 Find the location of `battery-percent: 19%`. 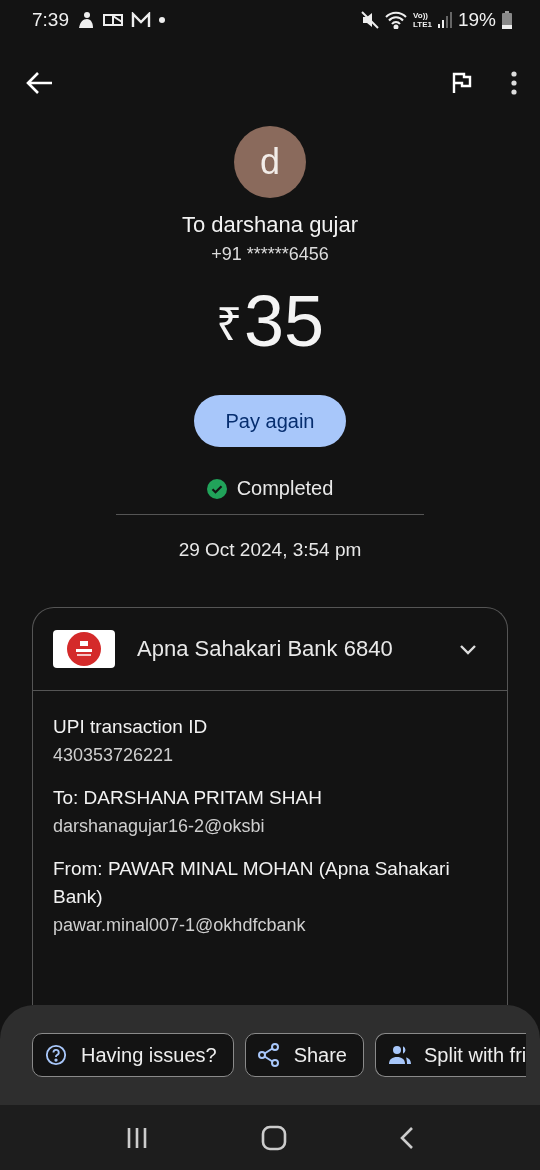

battery-percent: 19% is located at coordinates (476, 20).